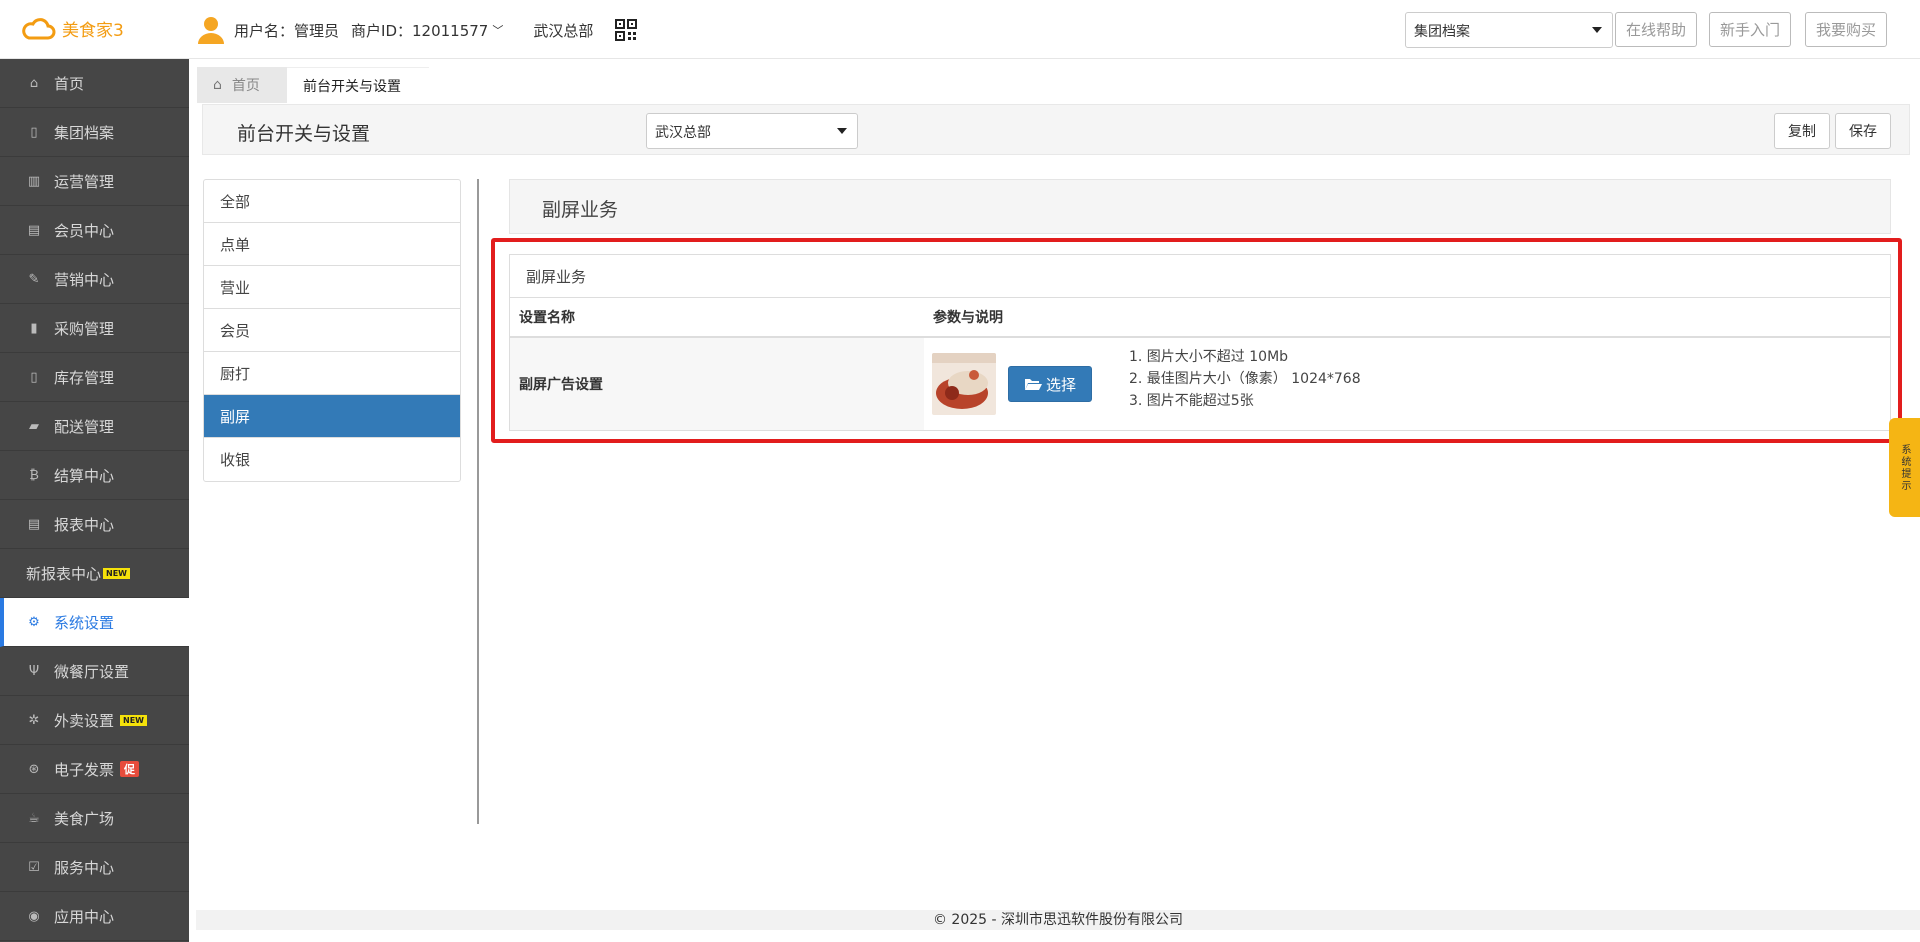 Image resolution: width=1920 pixels, height=942 pixels. I want to click on sidebar-item-system-settings: ⚙ 系统设置, so click(94, 622).